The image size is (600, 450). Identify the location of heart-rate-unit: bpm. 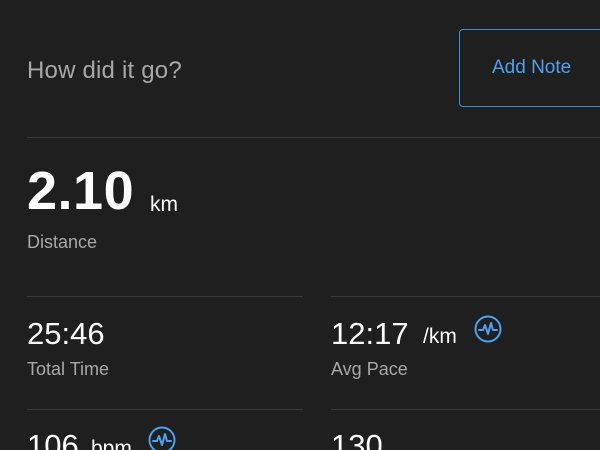
(111, 443).